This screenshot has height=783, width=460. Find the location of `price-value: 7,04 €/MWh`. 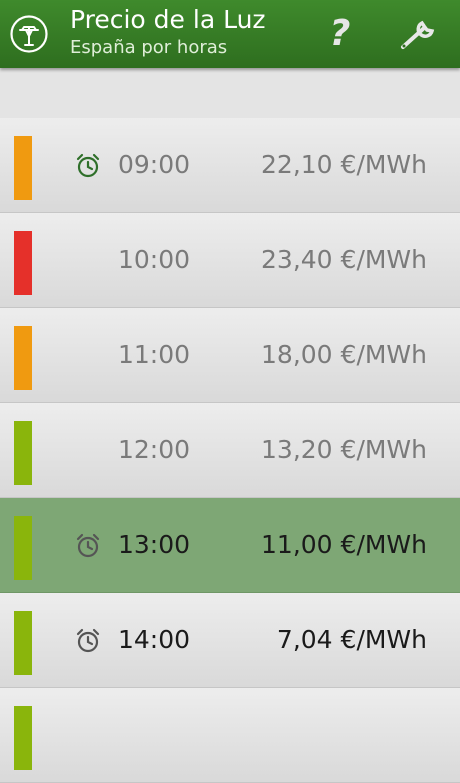

price-value: 7,04 €/MWh is located at coordinates (351, 639).